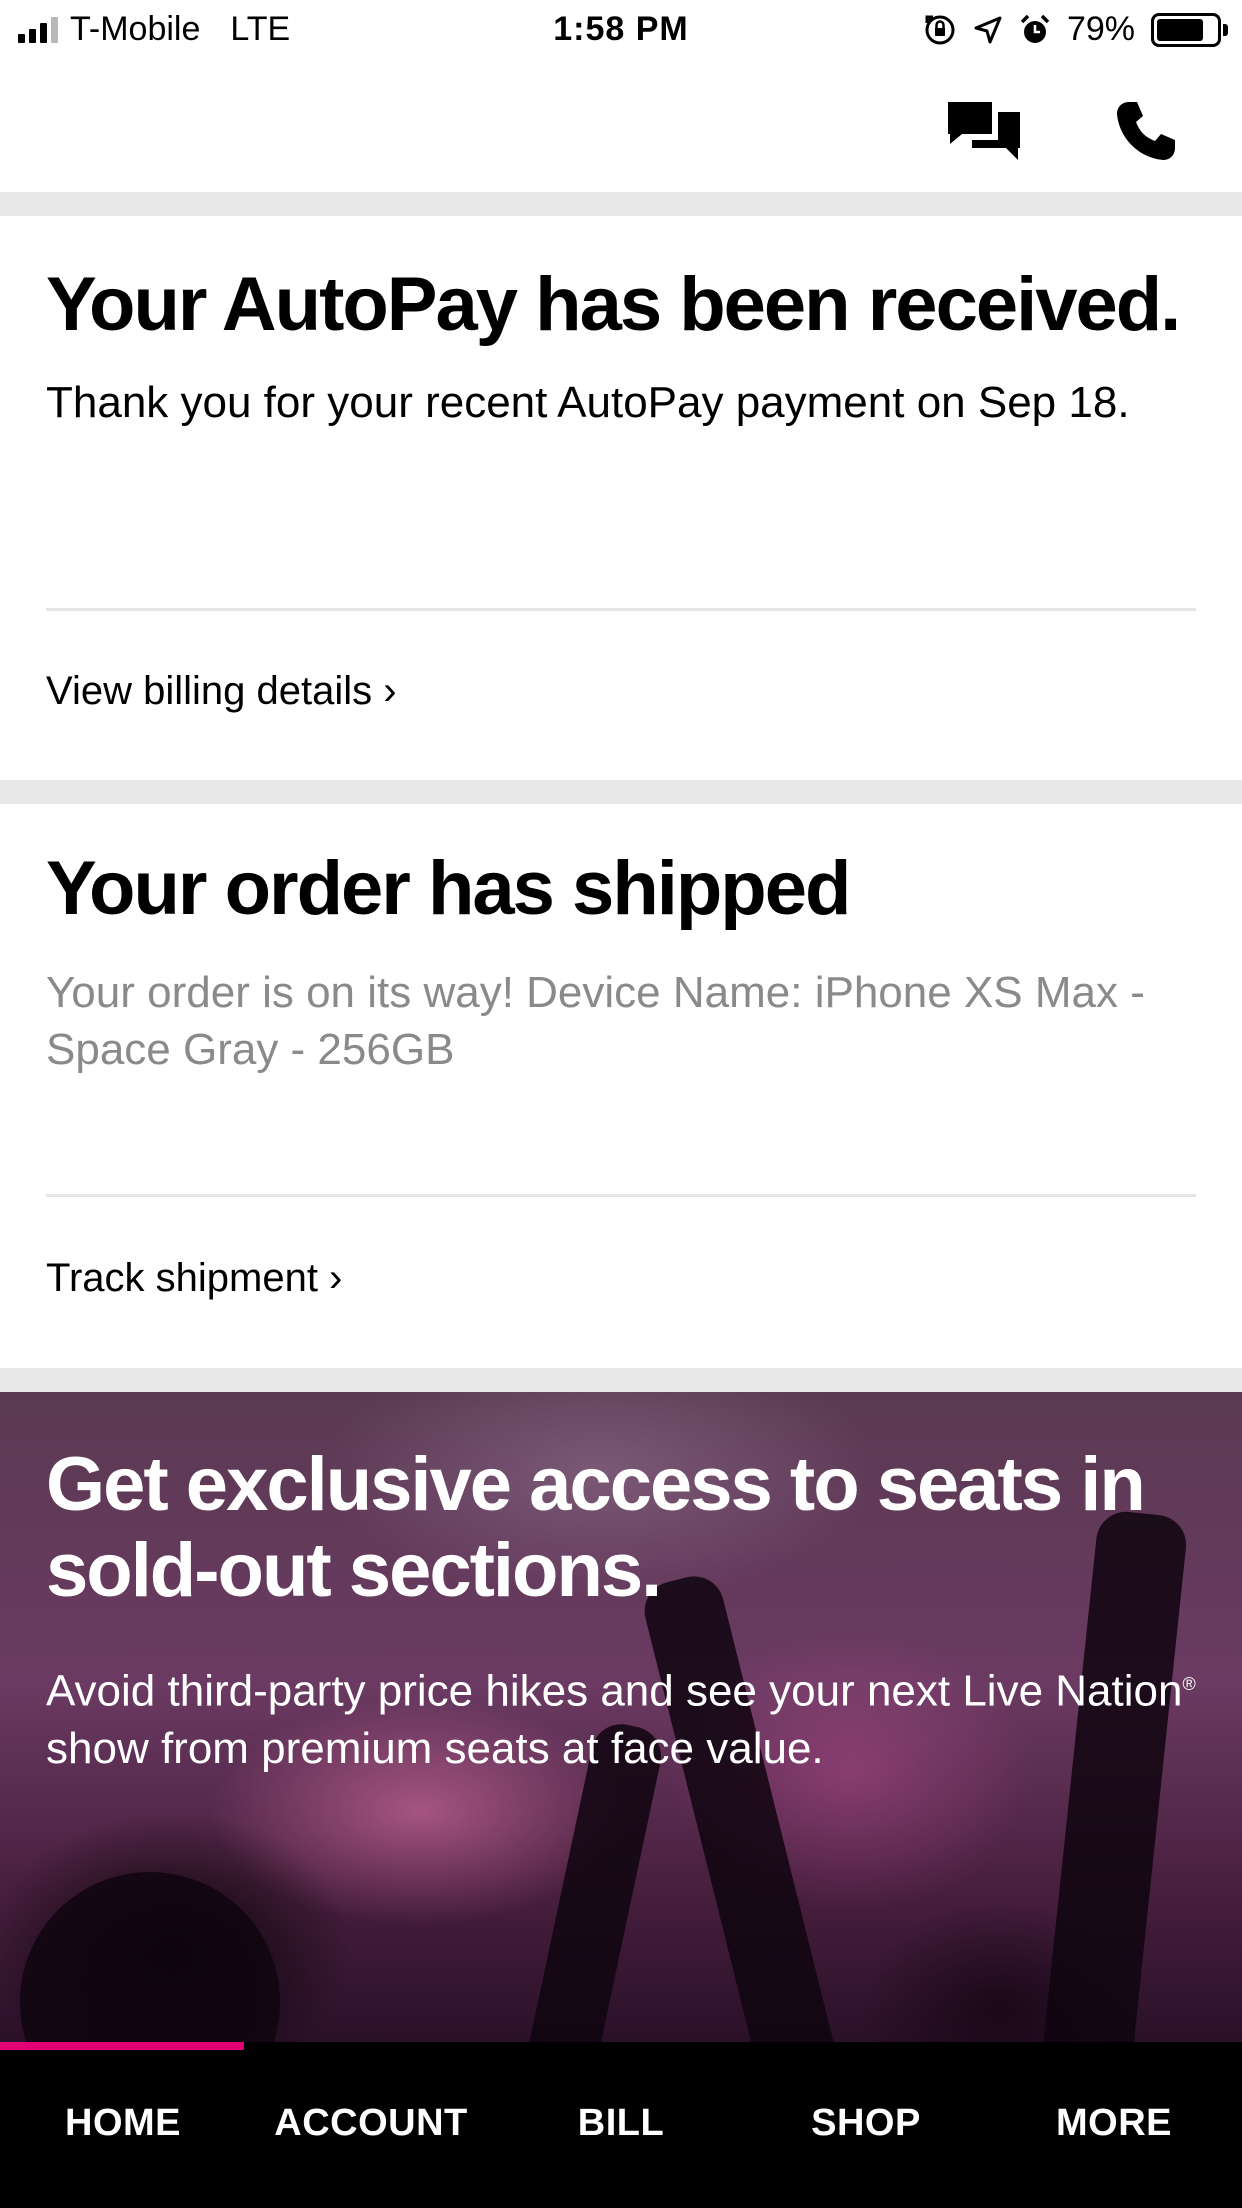 This screenshot has width=1242, height=2208. Describe the element at coordinates (940, 29) in the screenshot. I see `orientation-lock-icon` at that location.